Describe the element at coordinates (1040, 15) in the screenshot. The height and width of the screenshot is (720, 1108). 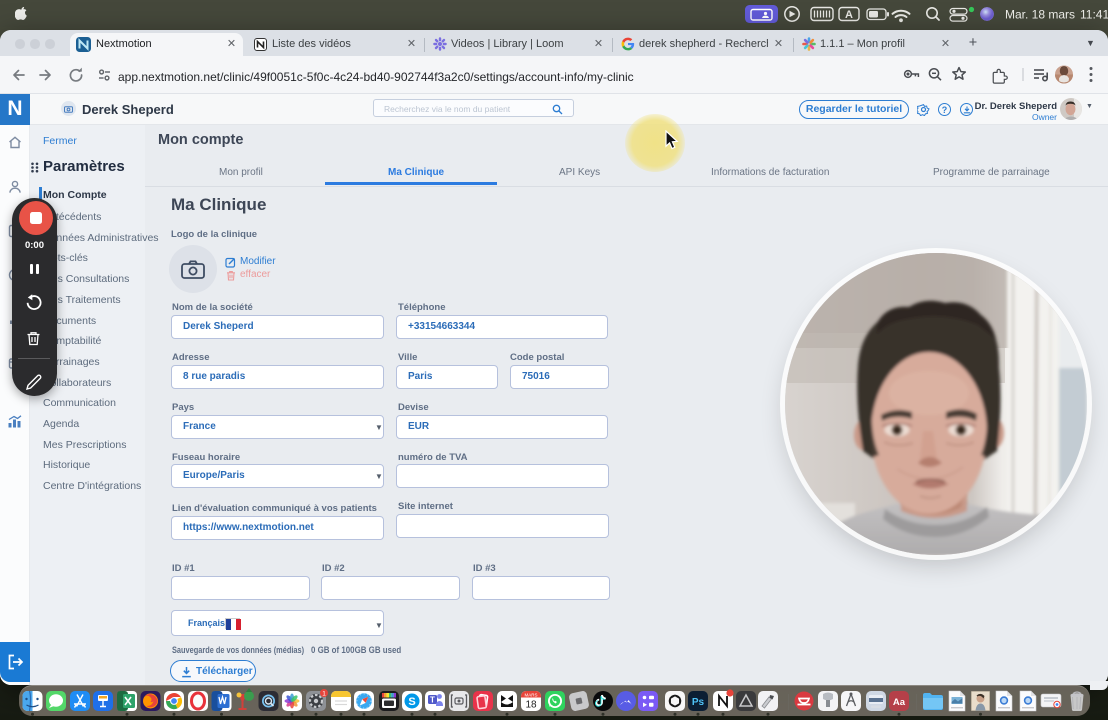
I see `svg-text: Mar. 18 mars` at that location.